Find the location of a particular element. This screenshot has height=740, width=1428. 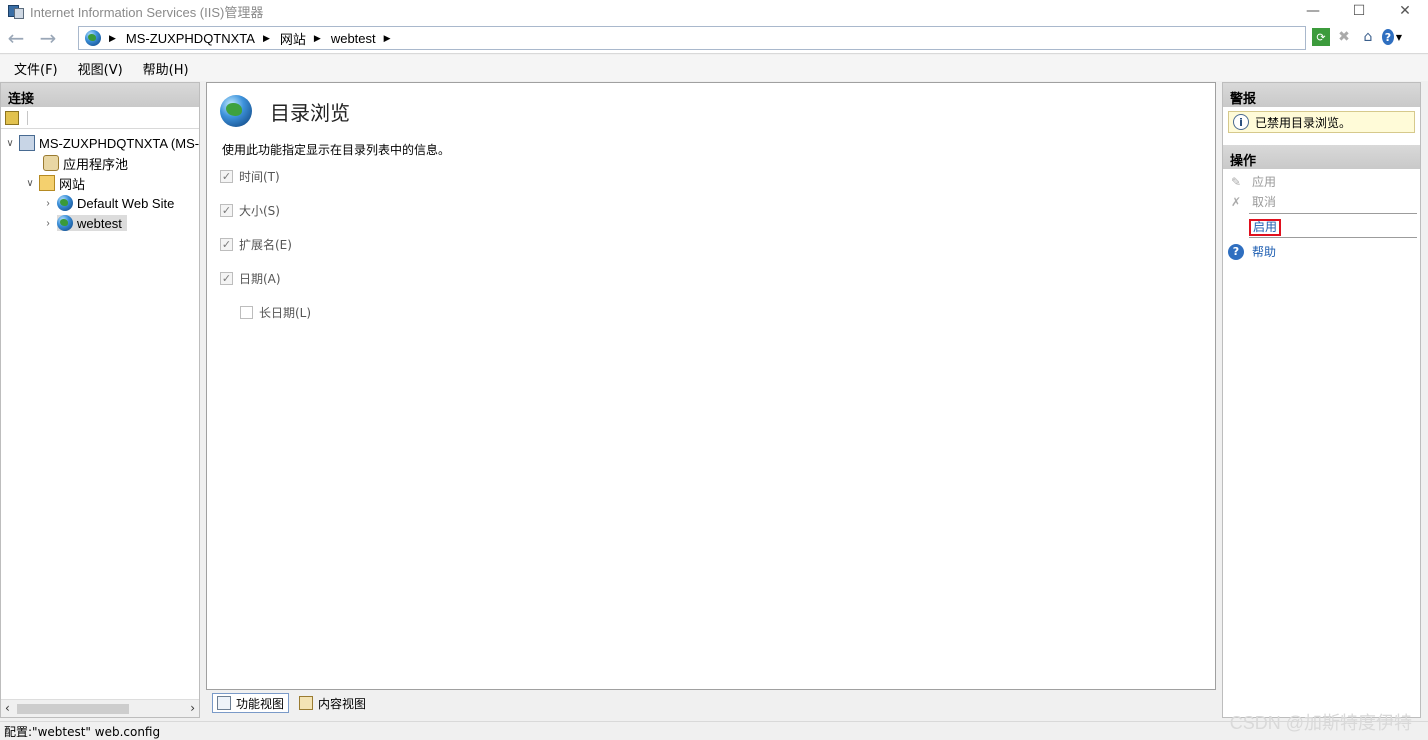

tree-label-default-site: Default Web Site is located at coordinates (125, 203).